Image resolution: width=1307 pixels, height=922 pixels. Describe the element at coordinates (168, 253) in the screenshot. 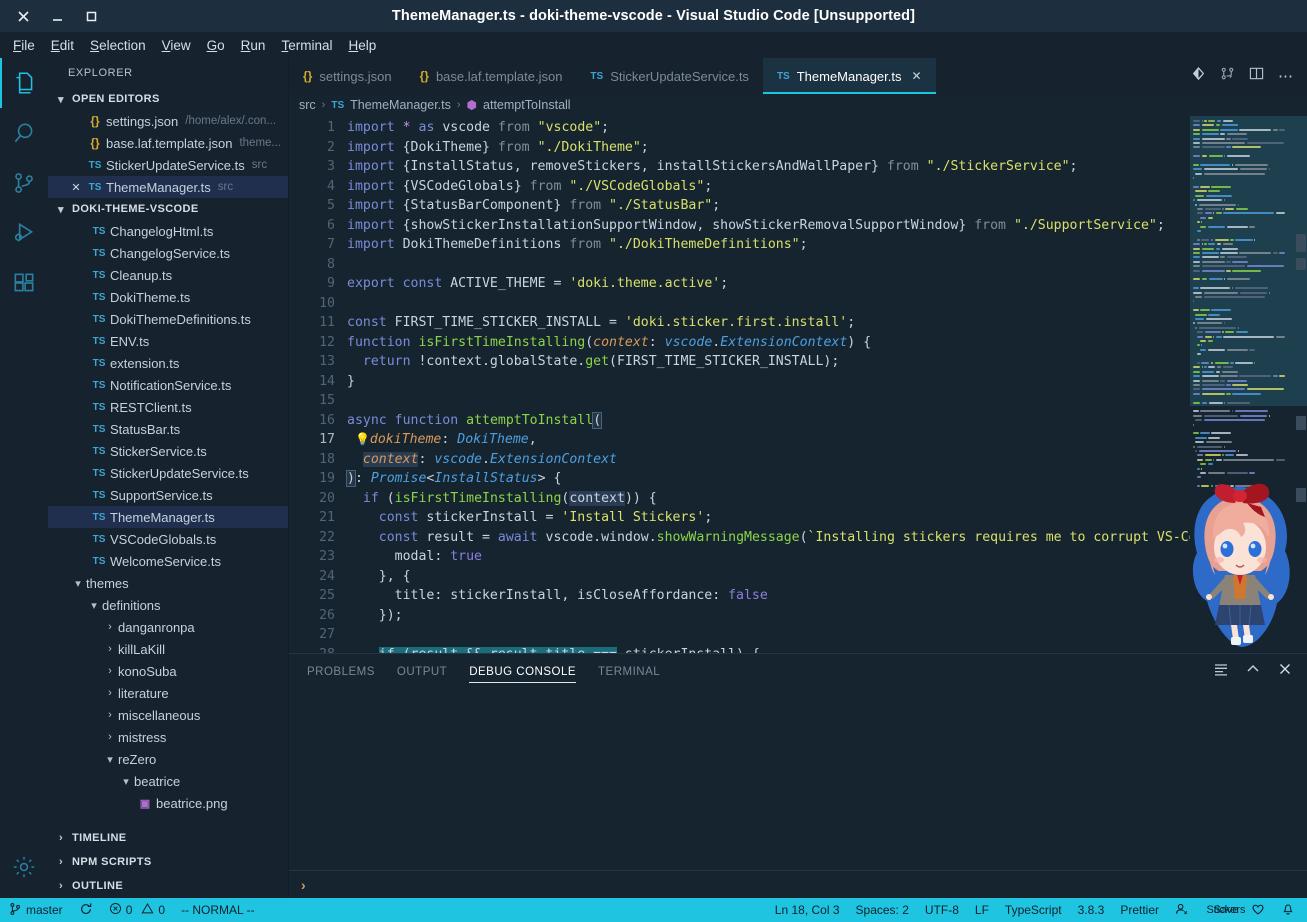

I see `tree-row: TS ChangelogService.ts` at that location.